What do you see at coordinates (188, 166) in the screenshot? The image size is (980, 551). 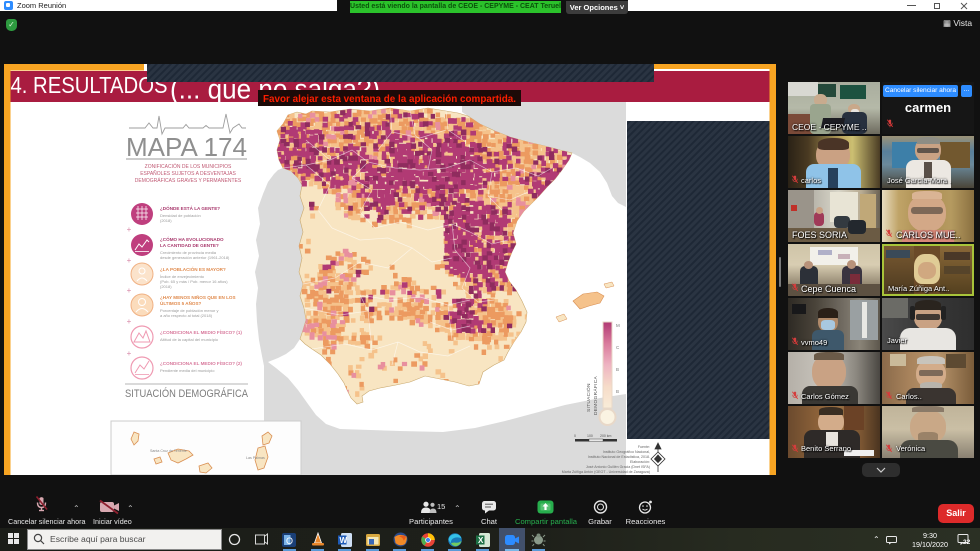 I see `svg-text: ZONIFICACIÓN DE LOS MUNICIPIOS` at bounding box center [188, 166].